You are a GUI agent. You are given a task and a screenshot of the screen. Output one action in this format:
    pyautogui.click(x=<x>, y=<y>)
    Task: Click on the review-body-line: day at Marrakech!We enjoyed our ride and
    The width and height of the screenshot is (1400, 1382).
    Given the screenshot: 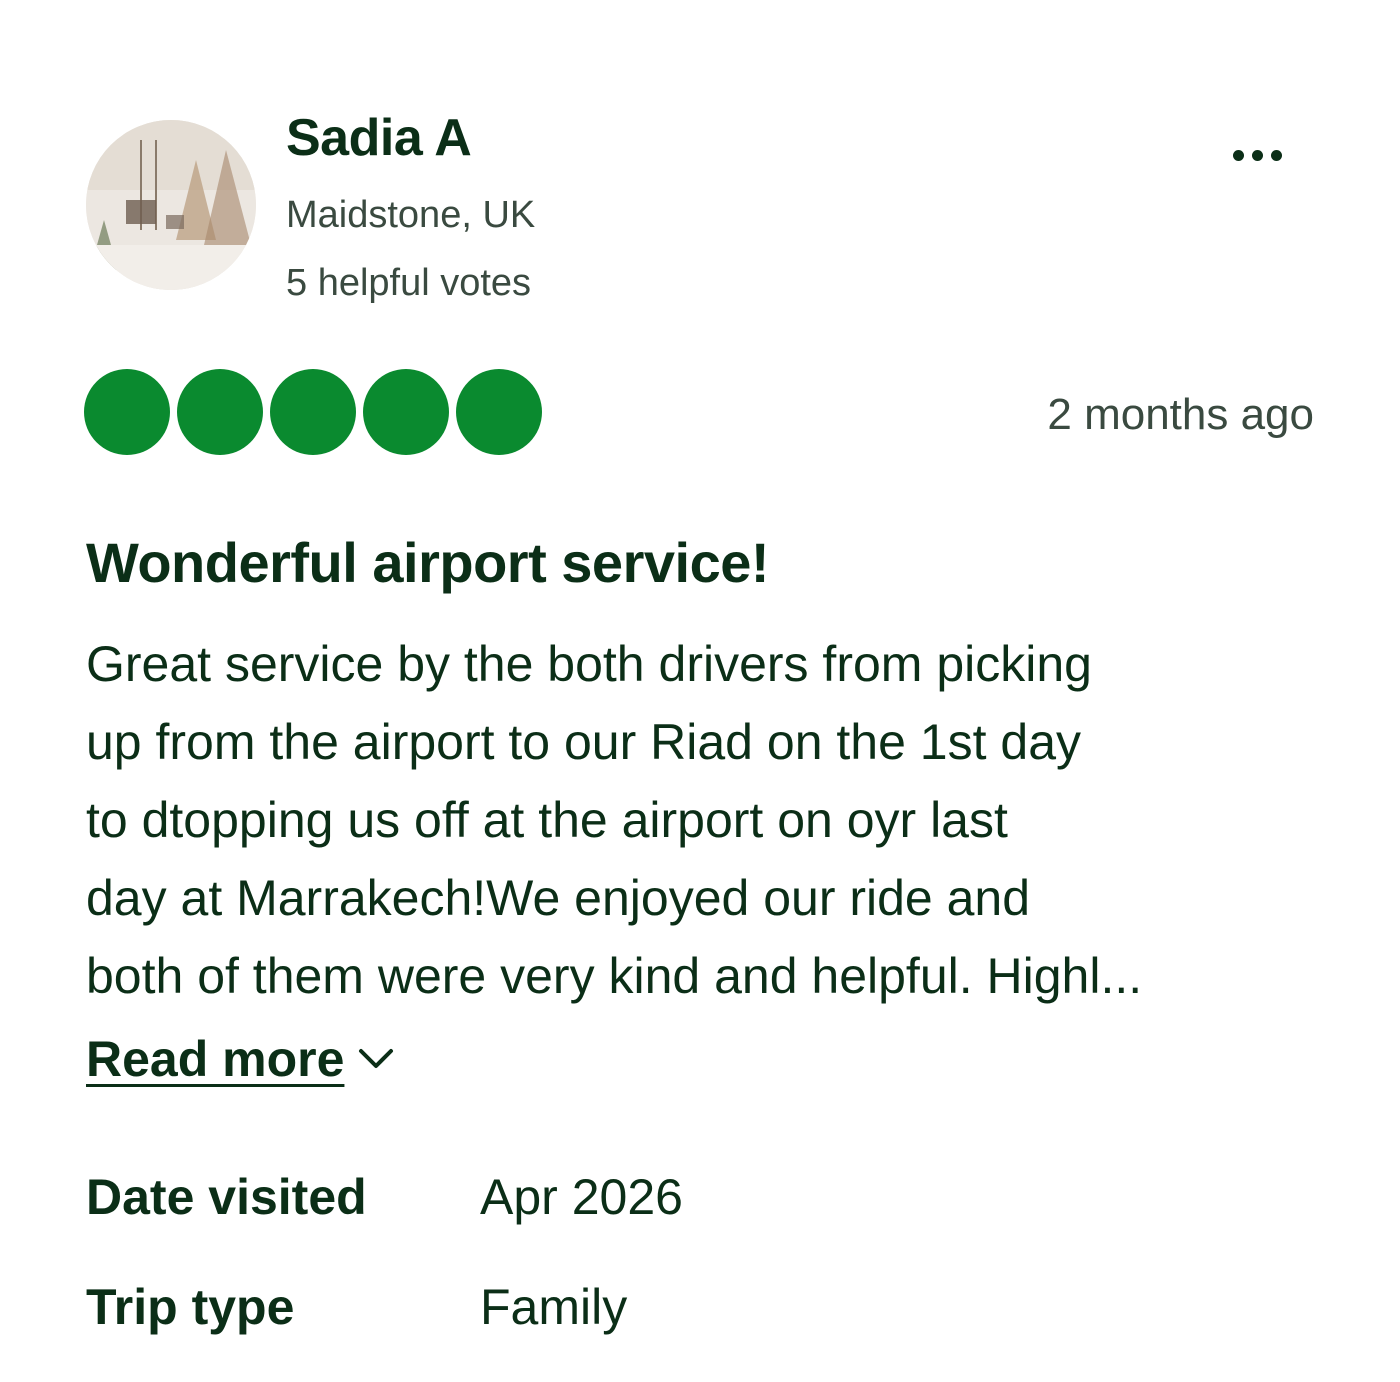 What is the action you would take?
    pyautogui.click(x=558, y=898)
    